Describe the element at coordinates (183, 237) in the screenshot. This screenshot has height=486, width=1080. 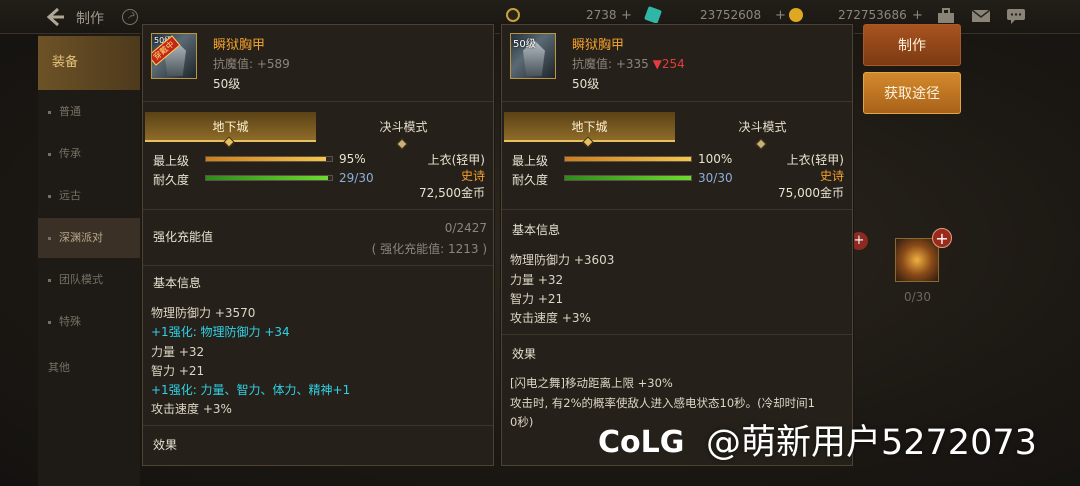
I see `charge-title: 强化充能值` at that location.